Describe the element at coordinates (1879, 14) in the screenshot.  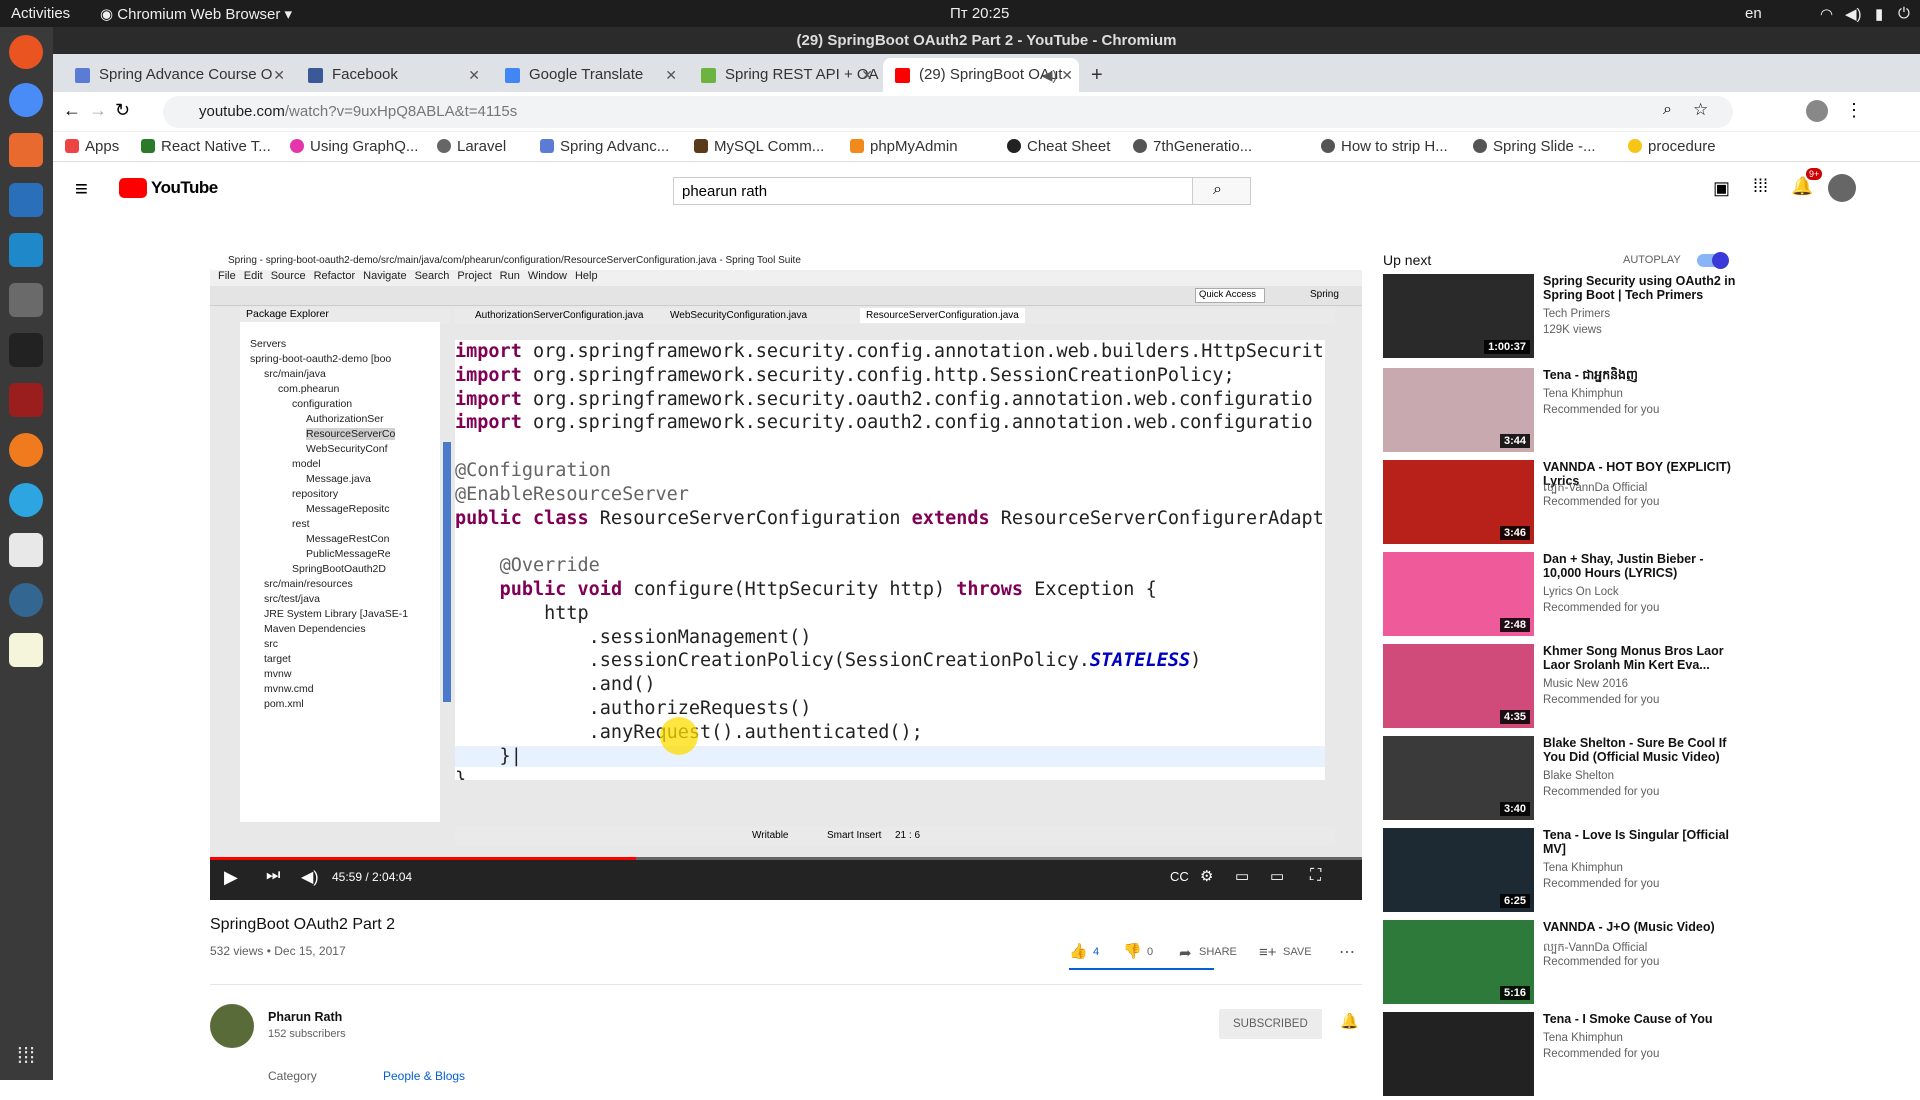
I see `battery-icon: ▮` at that location.